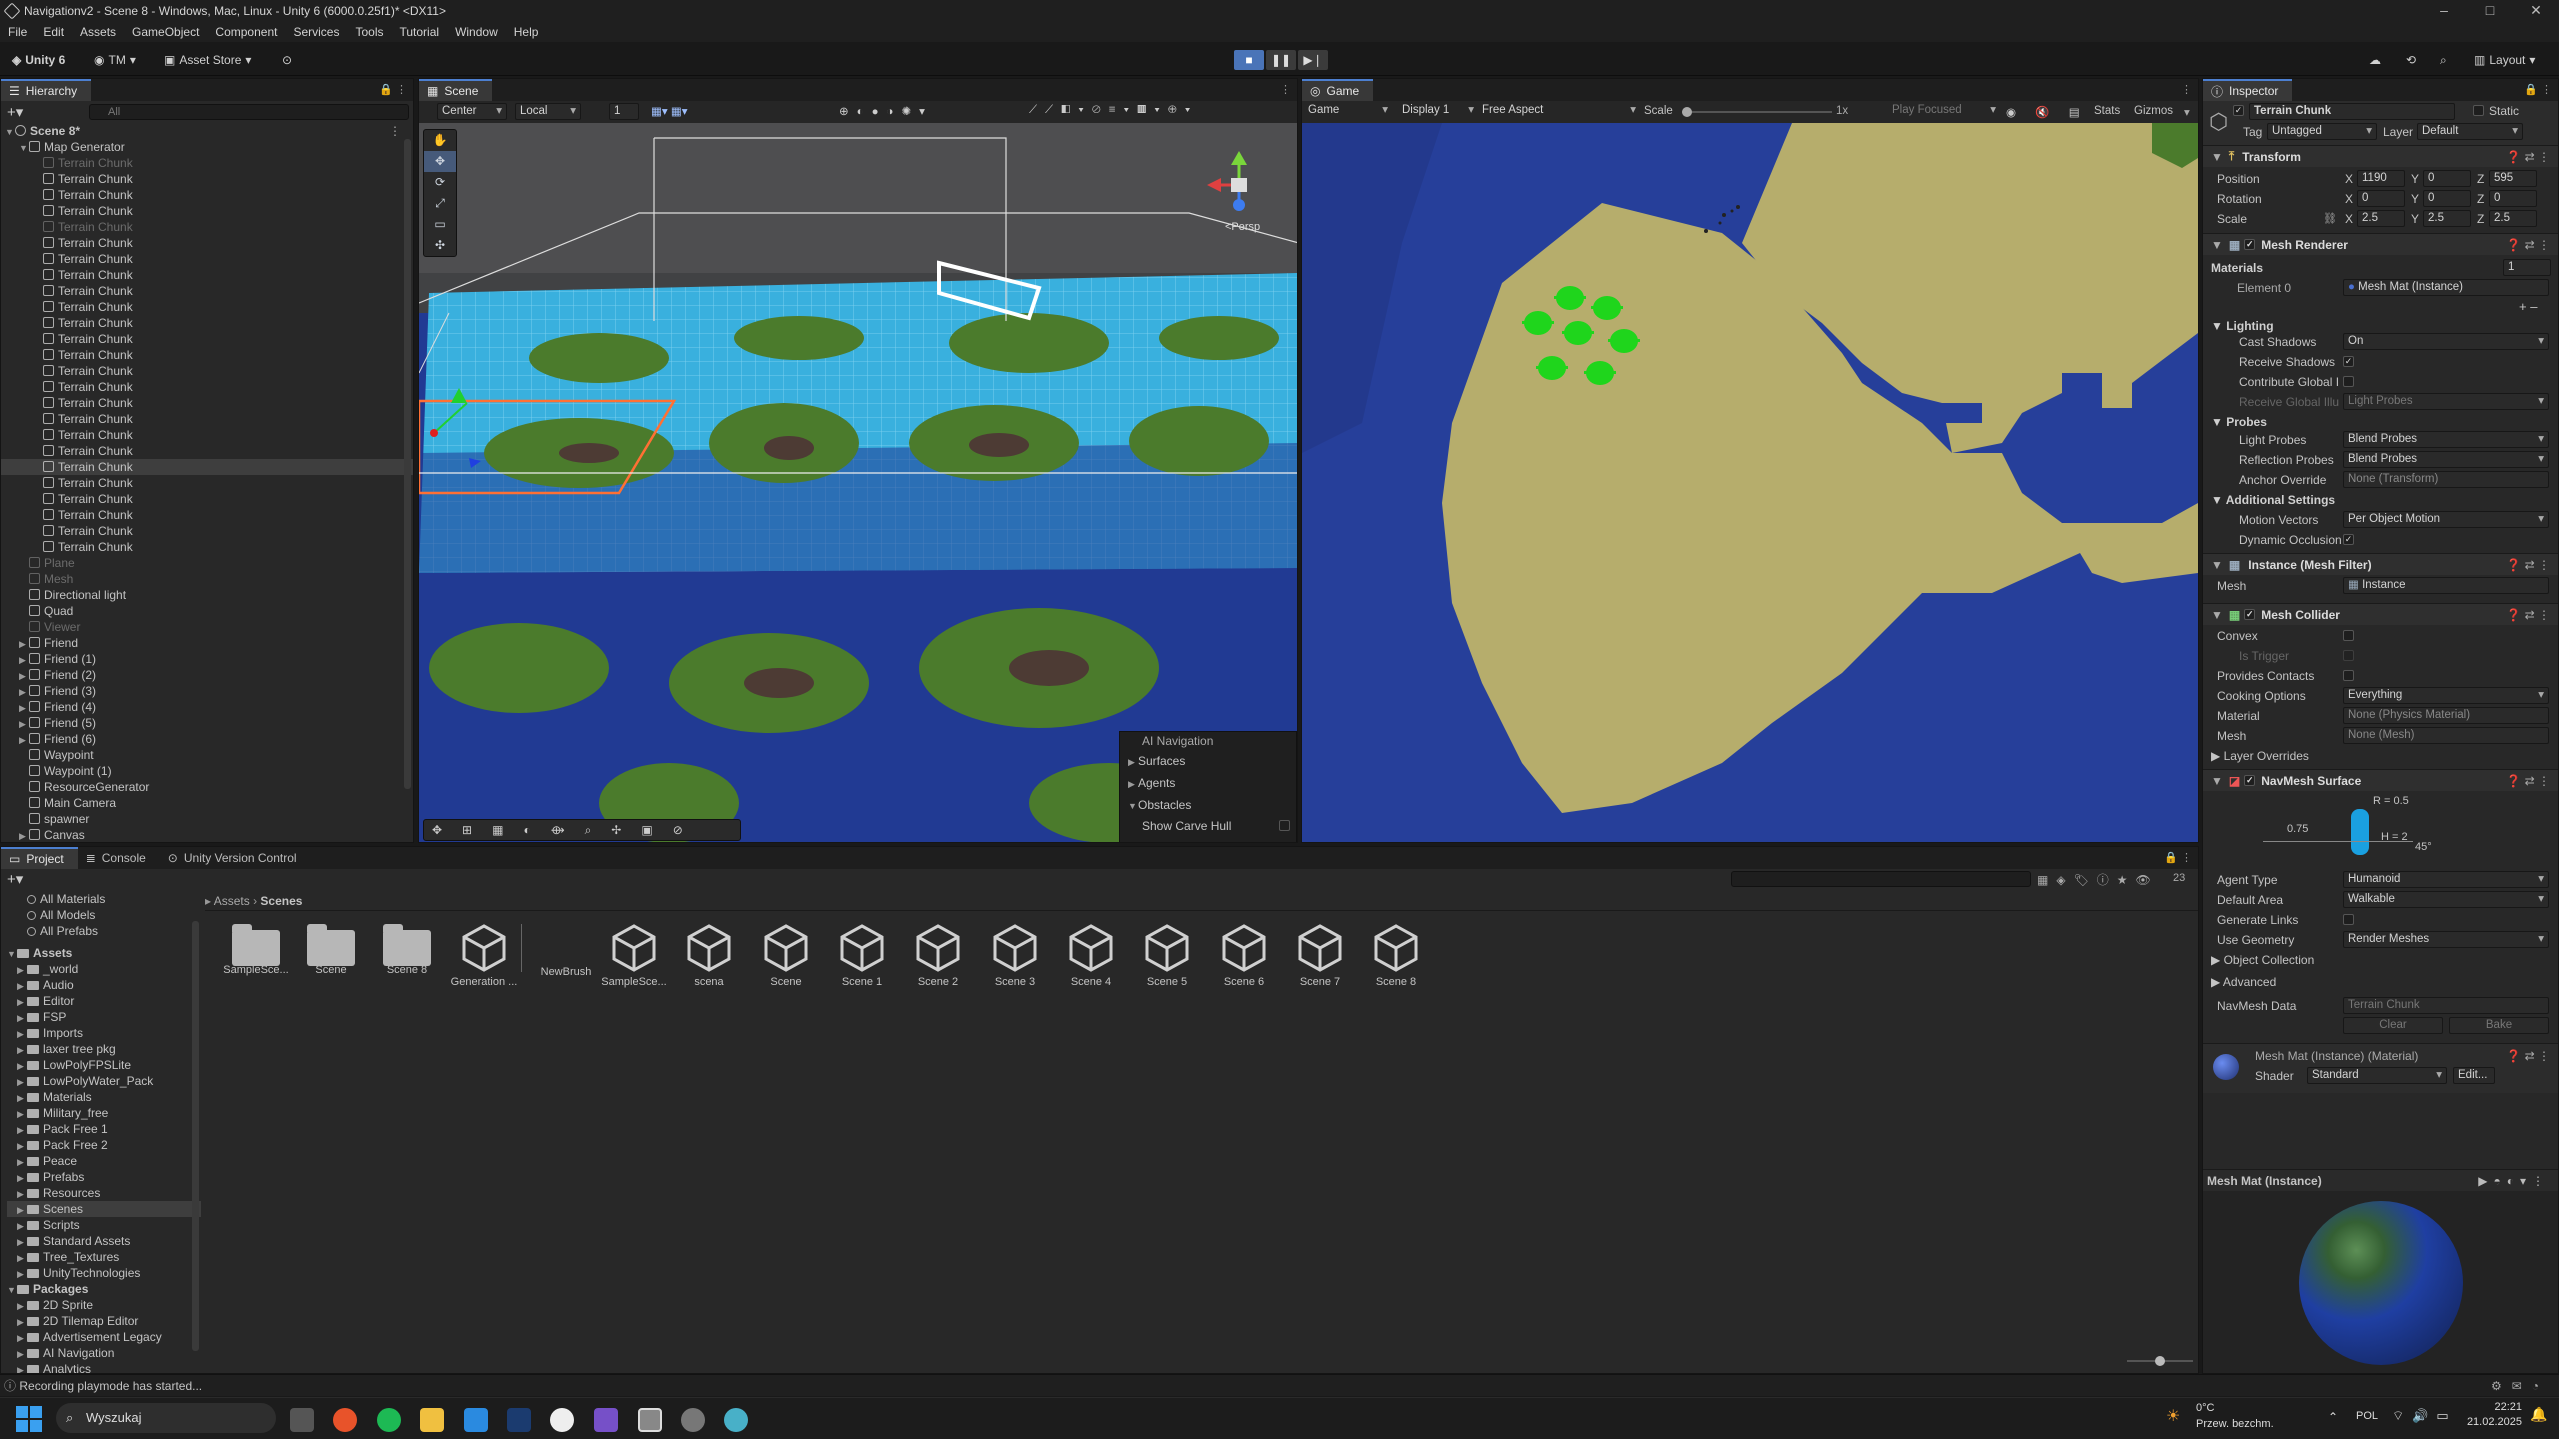 This screenshot has width=2559, height=1439. Describe the element at coordinates (1348, 111) in the screenshot. I see `game-mode-dropdown: Game` at that location.